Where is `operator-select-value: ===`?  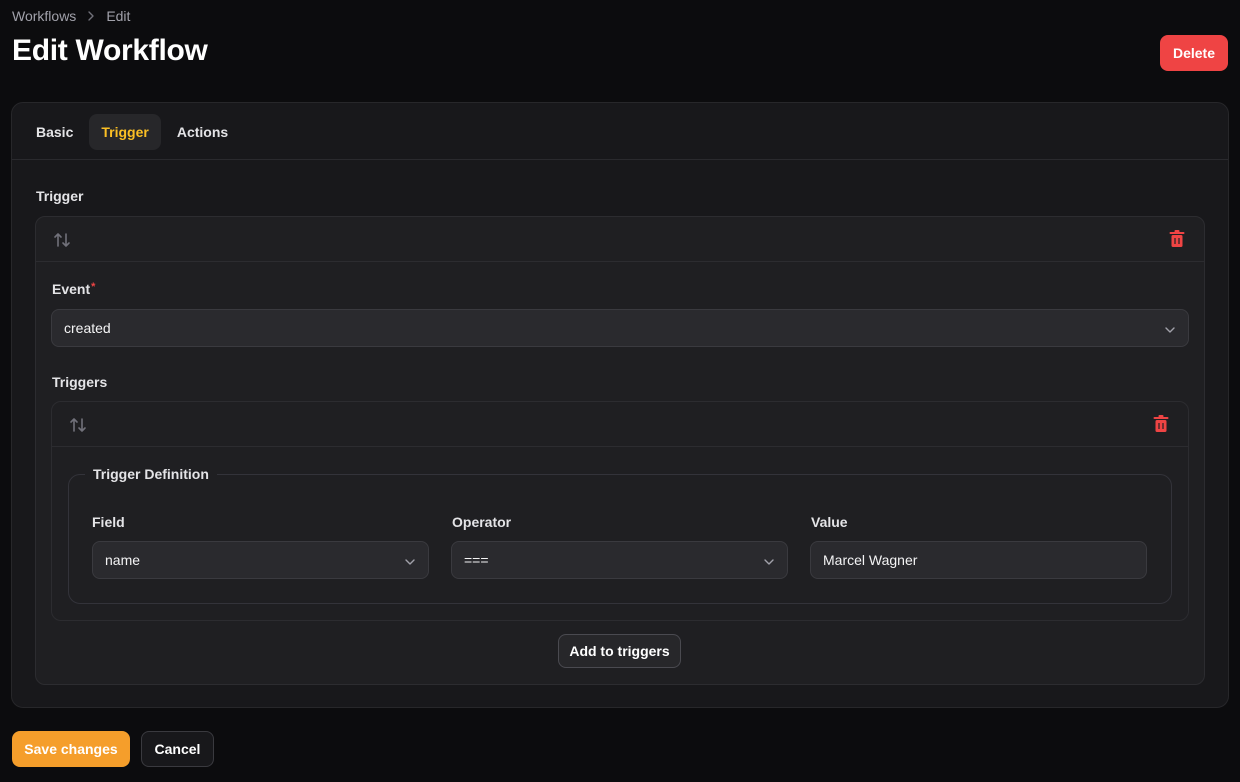
operator-select-value: === is located at coordinates (476, 560).